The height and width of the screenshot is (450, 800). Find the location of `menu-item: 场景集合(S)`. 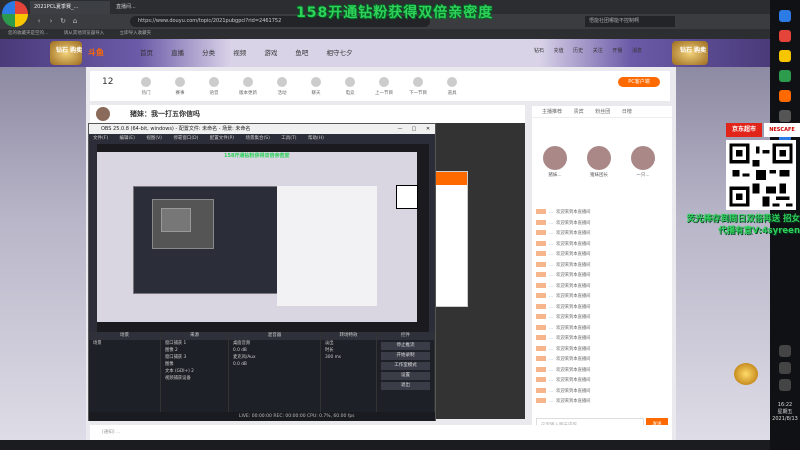

menu-item: 场景集合(S) is located at coordinates (257, 138).